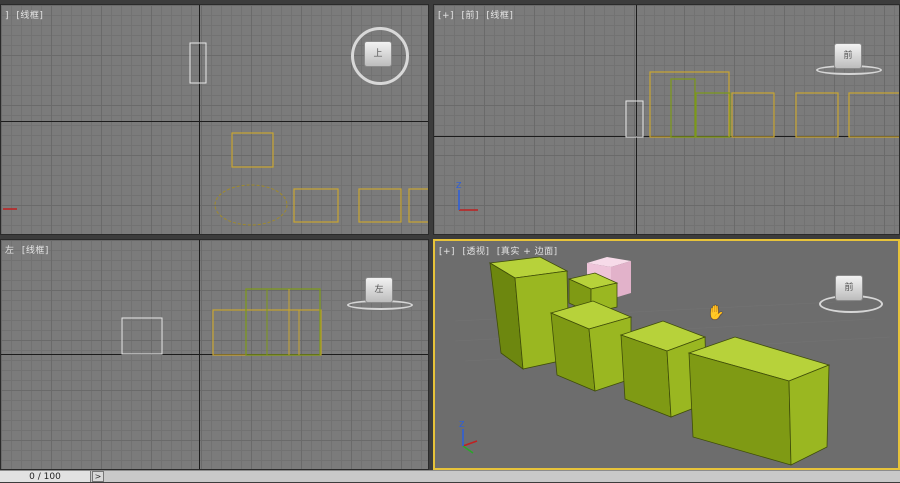 The height and width of the screenshot is (483, 900). Describe the element at coordinates (379, 290) in the screenshot. I see `left-viewcube: 左` at that location.